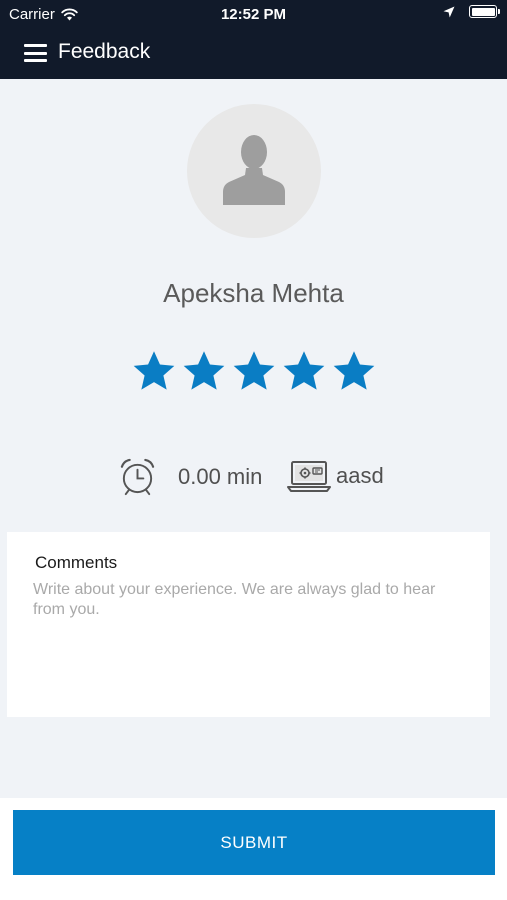  I want to click on status-time: 12:52 PM, so click(253, 14).